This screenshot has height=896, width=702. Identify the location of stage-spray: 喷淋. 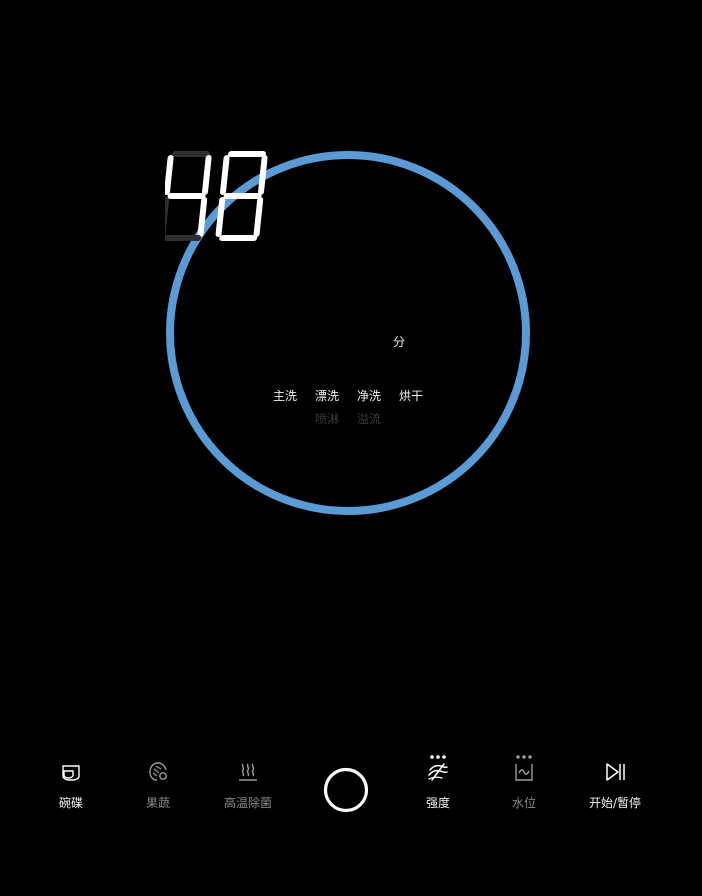
(327, 419).